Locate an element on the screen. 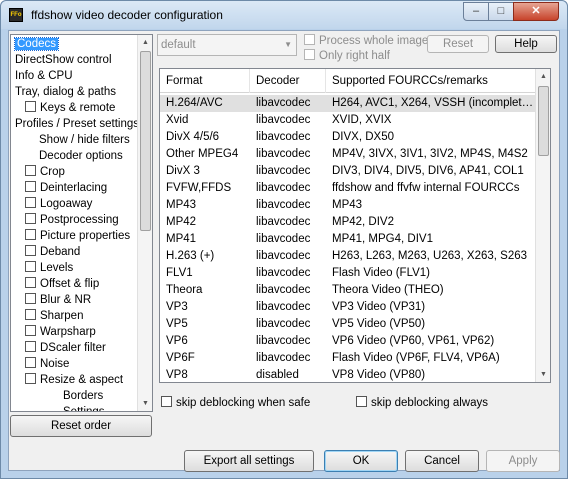 Image resolution: width=568 pixels, height=479 pixels. only-right-half-checkbox: Only right half is located at coordinates (347, 56).